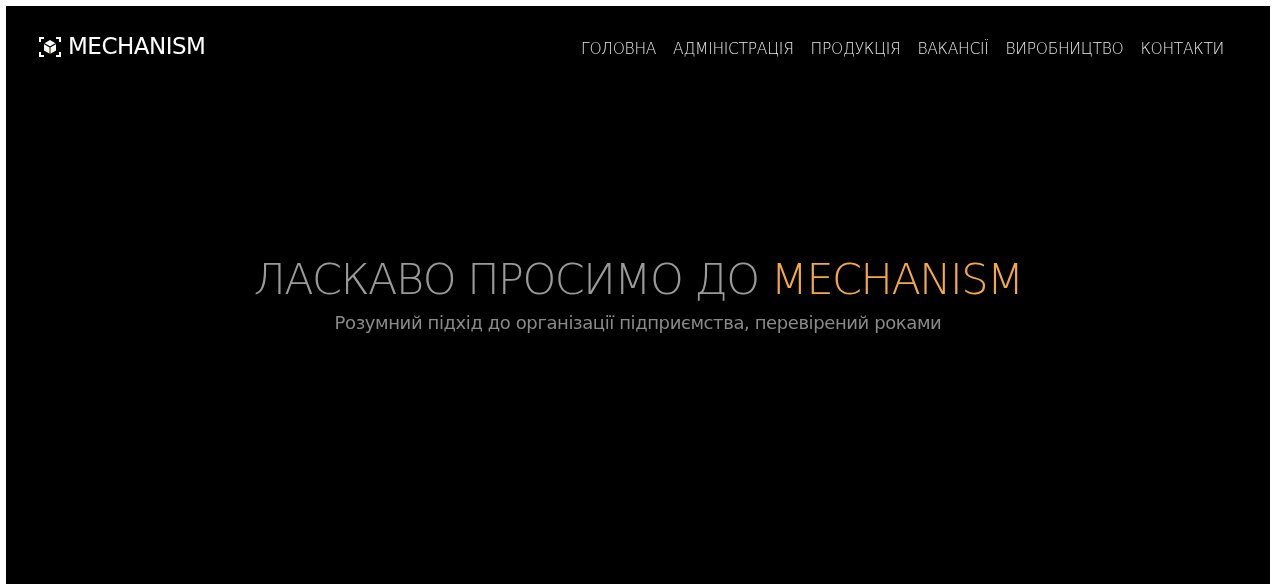 The image size is (1278, 584). Describe the element at coordinates (855, 50) in the screenshot. I see `nav-link: ПРОДУКЦІЯ` at that location.